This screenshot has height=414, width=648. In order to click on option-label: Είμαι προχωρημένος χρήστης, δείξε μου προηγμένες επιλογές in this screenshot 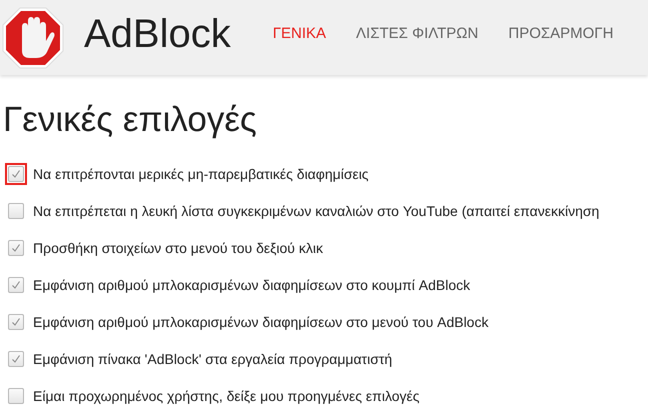, I will do `click(226, 396)`.